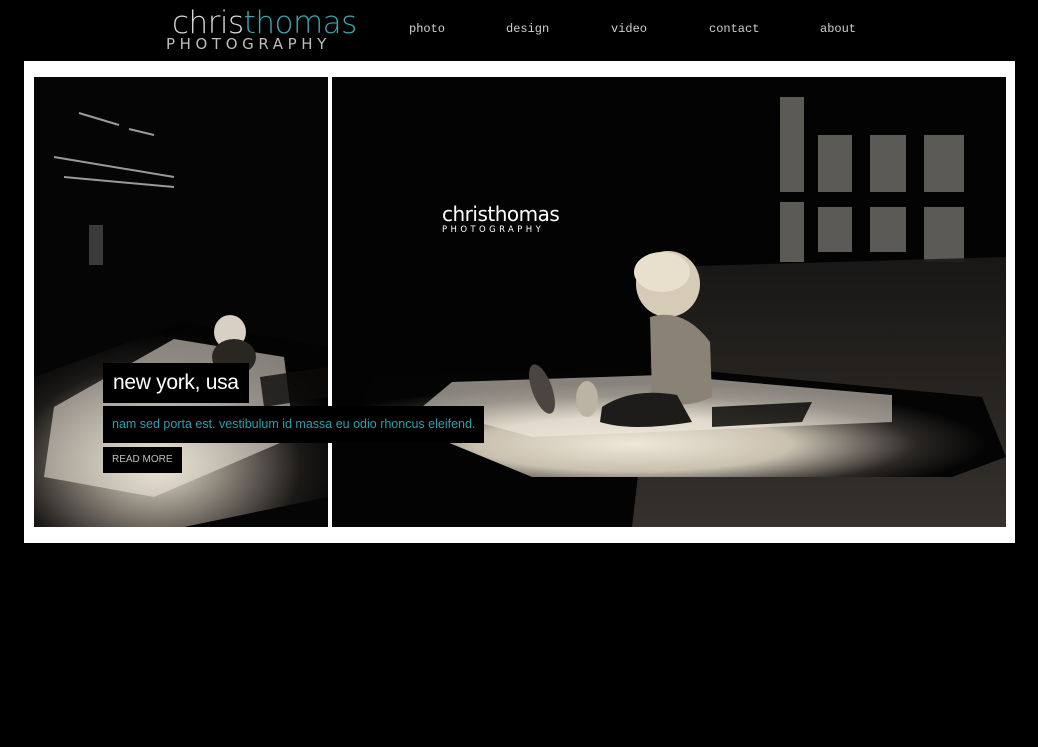  I want to click on nav-item-design: design, so click(527, 29).